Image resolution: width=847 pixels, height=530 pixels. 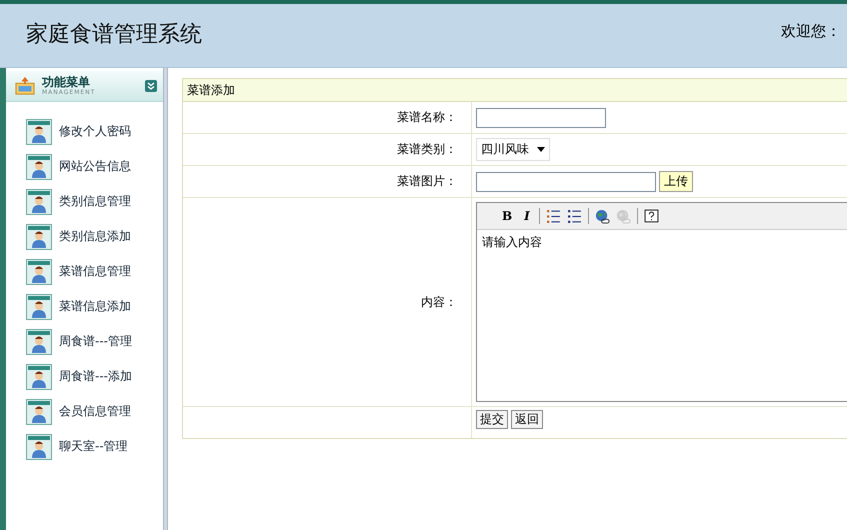 I want to click on menu-link: 周食谱---管理, so click(x=95, y=341).